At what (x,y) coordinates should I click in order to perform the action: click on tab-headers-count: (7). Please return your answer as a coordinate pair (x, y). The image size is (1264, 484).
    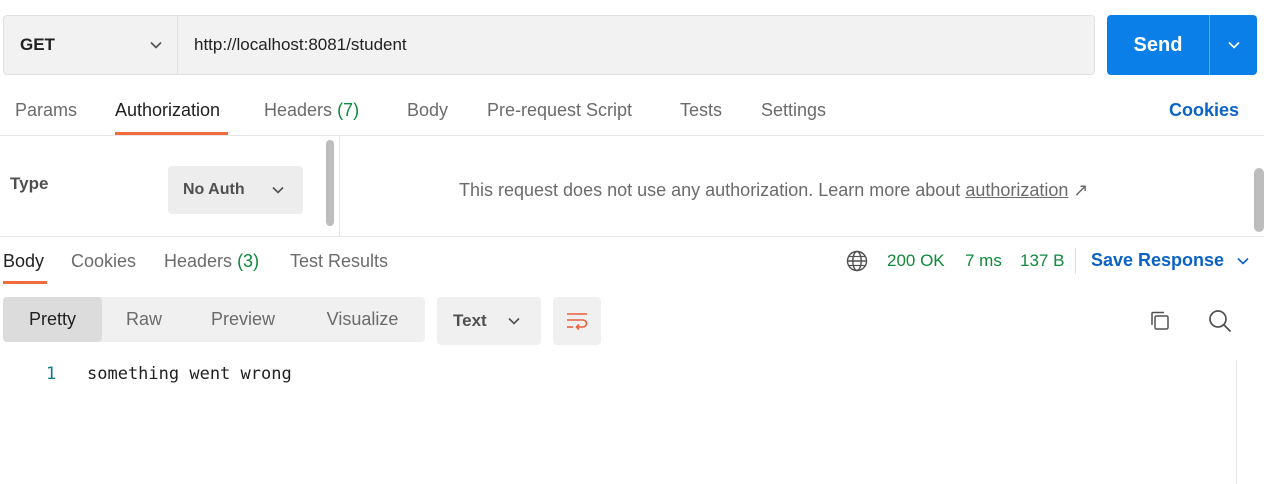
    Looking at the image, I should click on (348, 110).